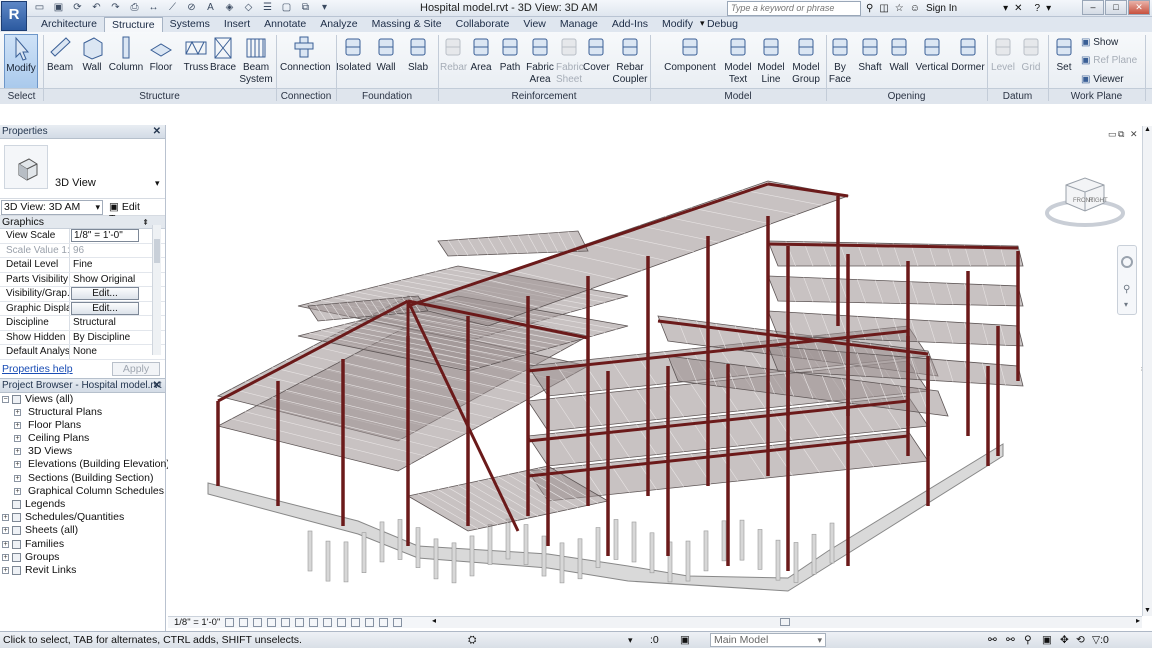 This screenshot has width=1152, height=648. What do you see at coordinates (258, 622) in the screenshot?
I see `sun-path-icon` at bounding box center [258, 622].